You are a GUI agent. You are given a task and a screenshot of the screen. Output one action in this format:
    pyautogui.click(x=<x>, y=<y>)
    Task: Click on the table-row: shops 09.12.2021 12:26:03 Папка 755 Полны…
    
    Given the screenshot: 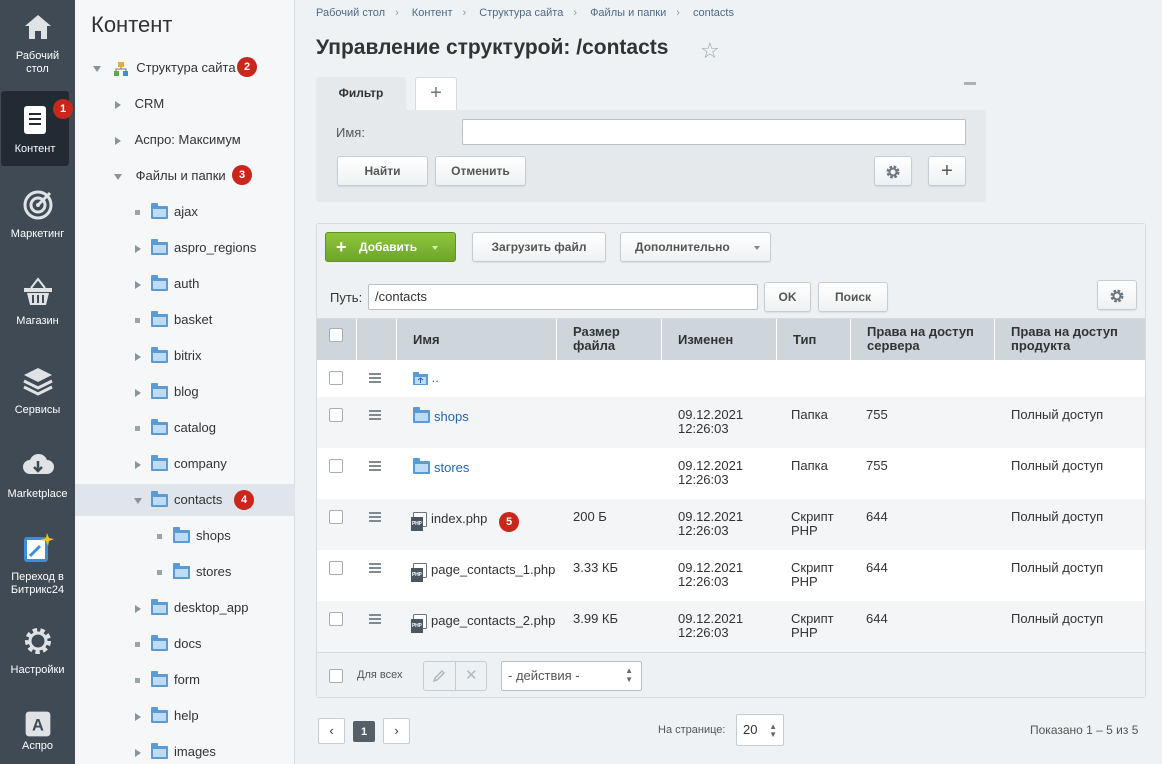 What is the action you would take?
    pyautogui.click(x=731, y=422)
    